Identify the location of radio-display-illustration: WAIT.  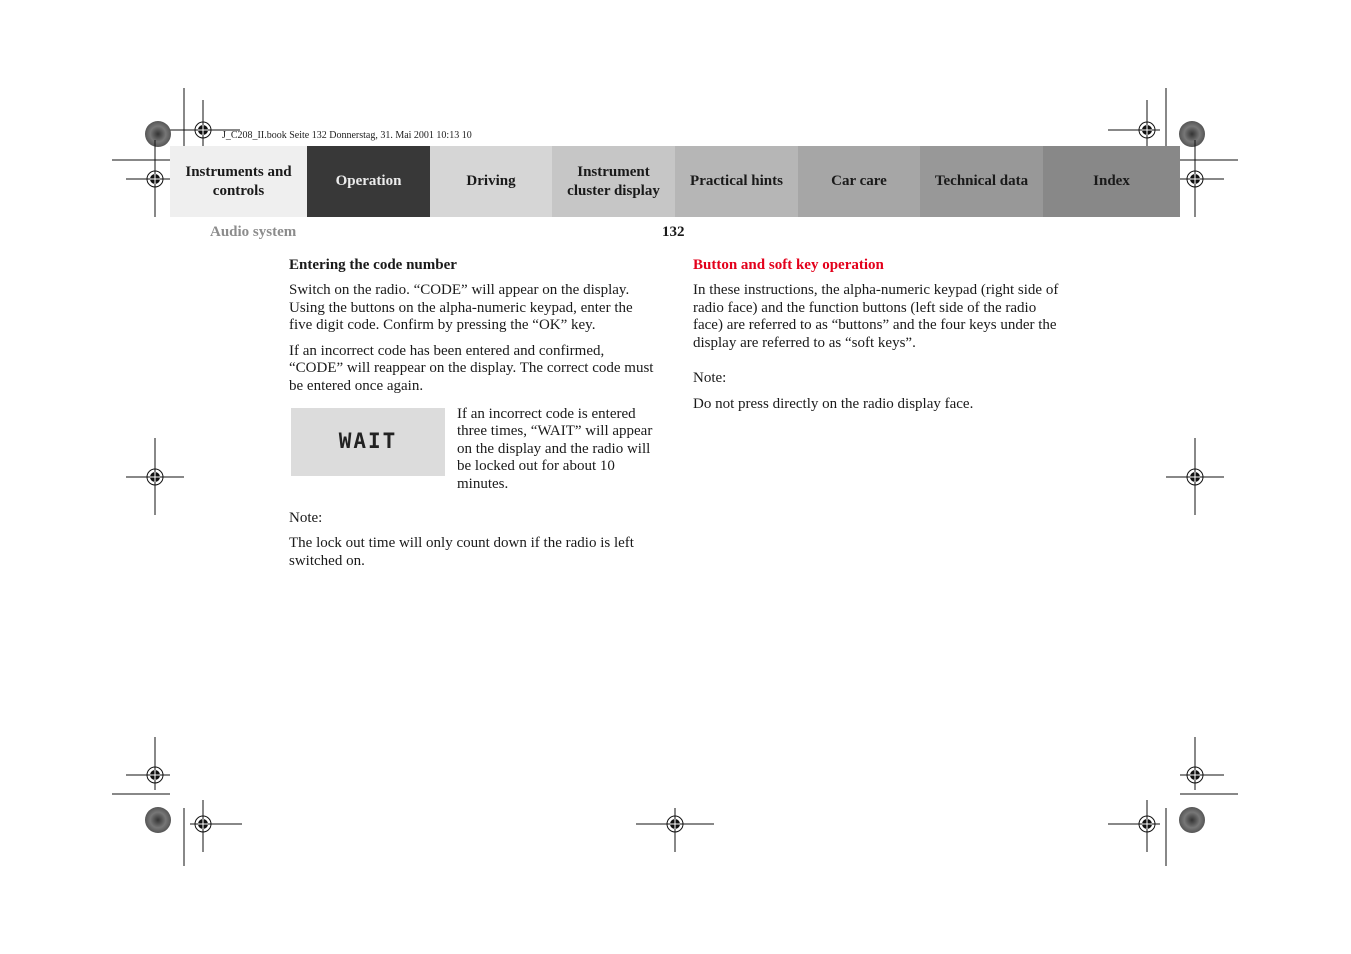
(368, 441).